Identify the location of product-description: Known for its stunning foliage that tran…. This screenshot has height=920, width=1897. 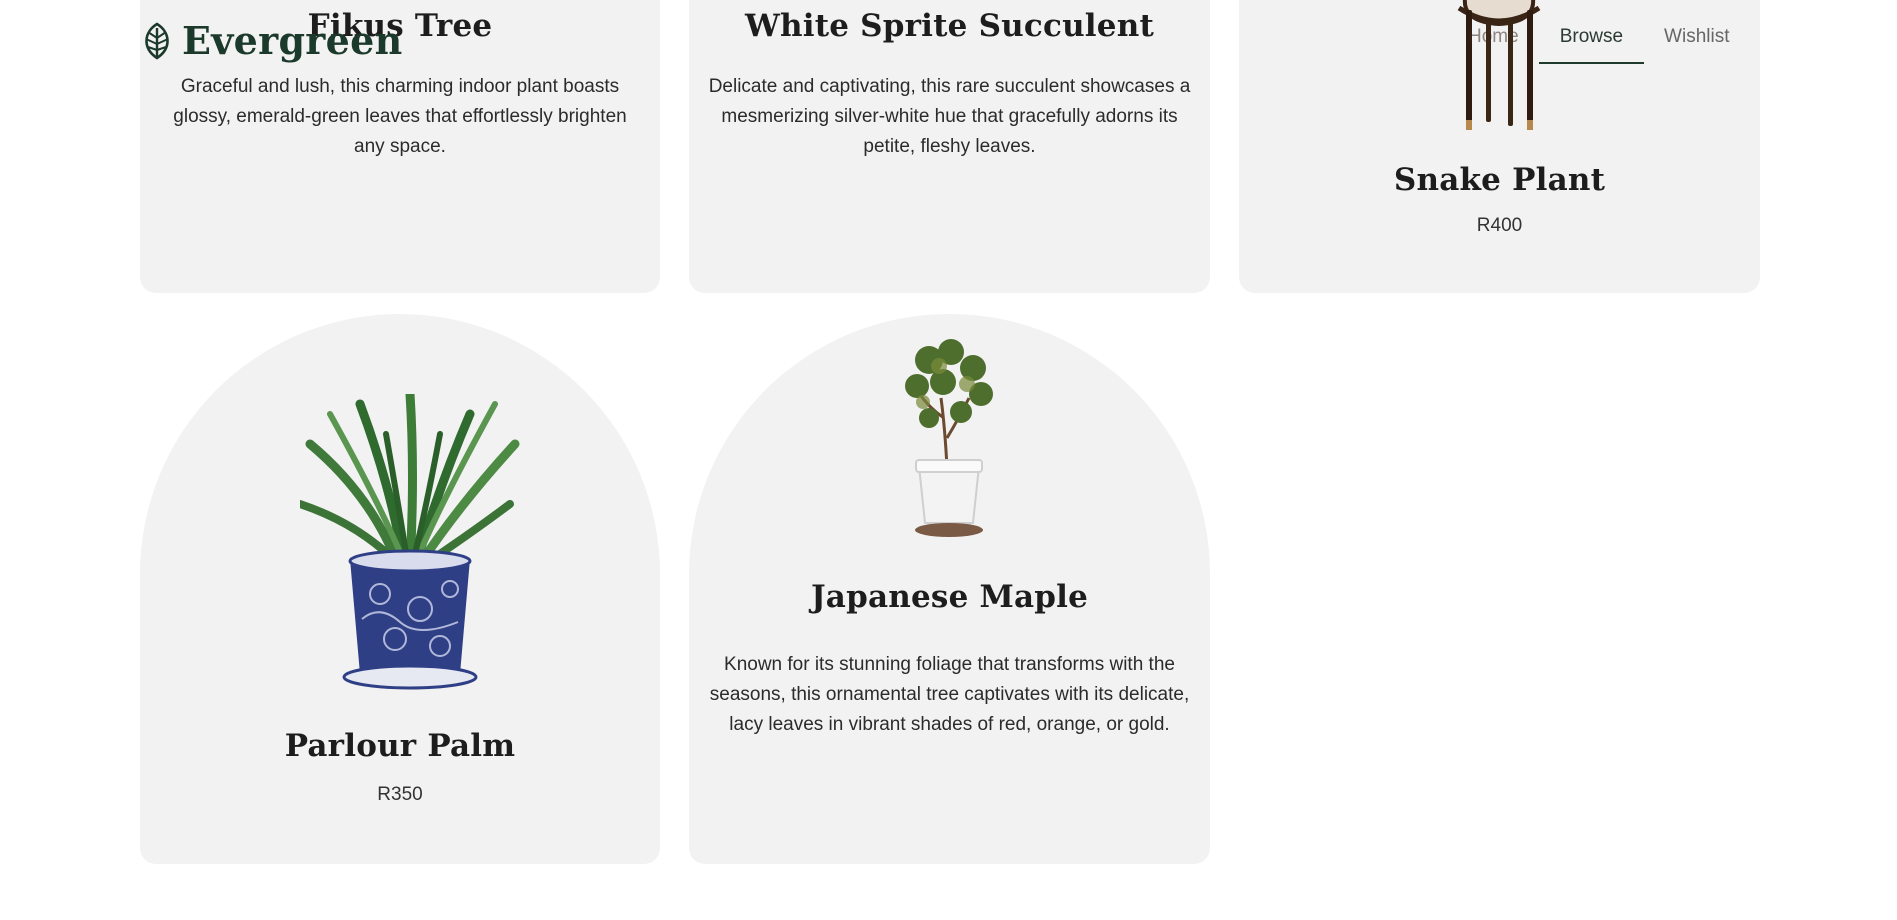
(949, 694).